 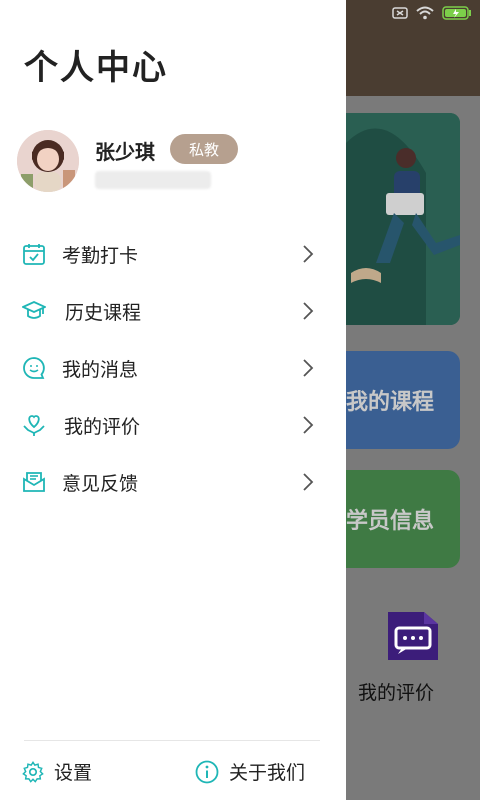 What do you see at coordinates (96, 68) in the screenshot?
I see `drawer-title: 个人中心` at bounding box center [96, 68].